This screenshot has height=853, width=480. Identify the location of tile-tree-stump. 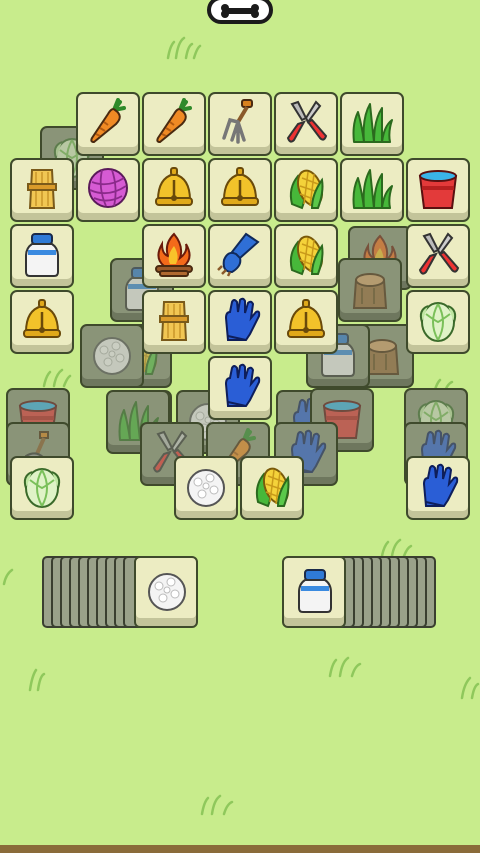
(370, 290).